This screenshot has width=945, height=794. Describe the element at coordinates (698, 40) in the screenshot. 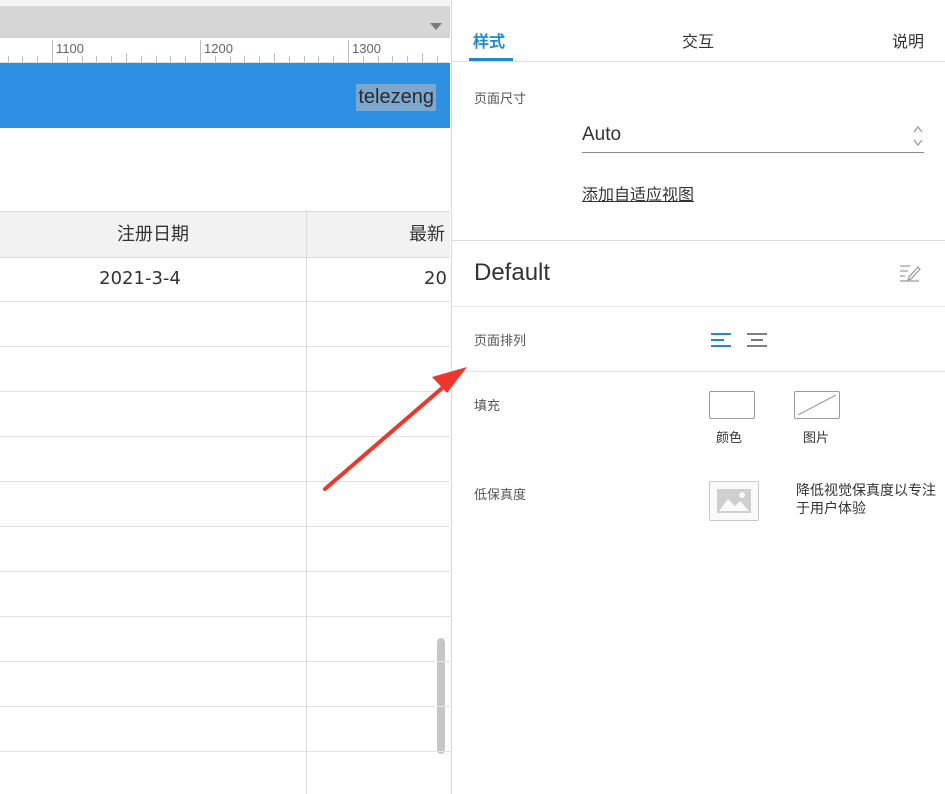

I see `tab-interactions: 交互` at that location.